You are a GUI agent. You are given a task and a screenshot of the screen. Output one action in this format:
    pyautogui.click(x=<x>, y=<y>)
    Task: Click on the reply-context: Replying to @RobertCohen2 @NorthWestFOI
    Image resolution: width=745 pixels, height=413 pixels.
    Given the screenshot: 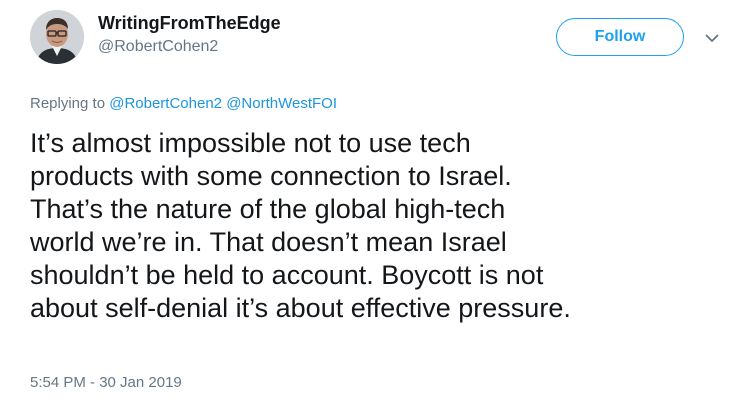 What is the action you would take?
    pyautogui.click(x=183, y=104)
    